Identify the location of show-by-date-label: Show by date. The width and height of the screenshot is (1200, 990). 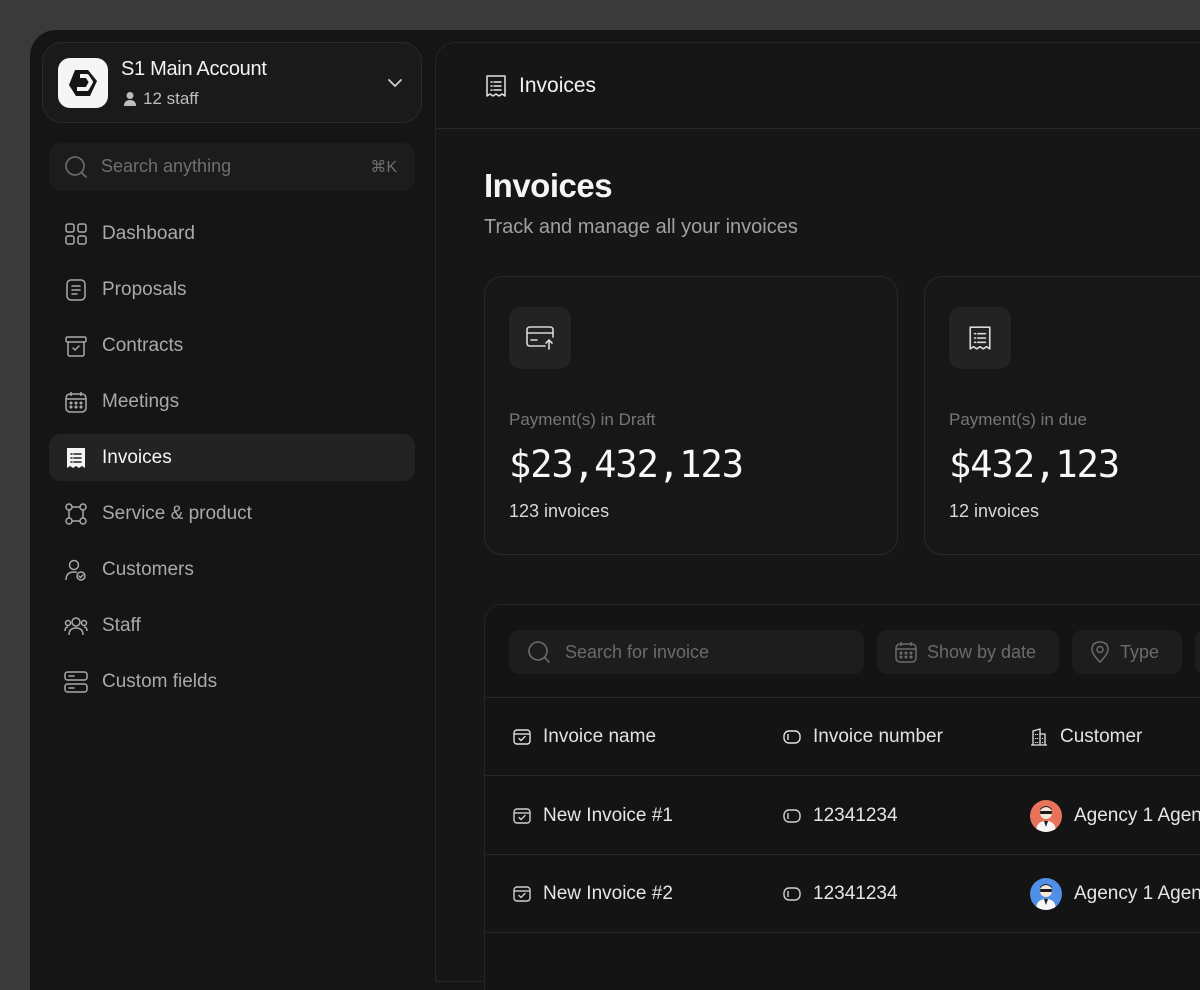
(982, 651).